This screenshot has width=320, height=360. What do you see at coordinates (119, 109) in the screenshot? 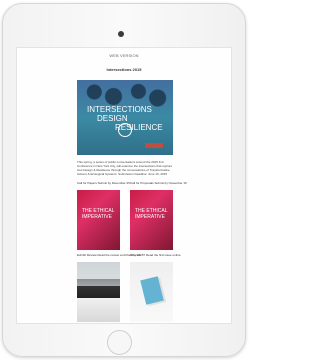
I see `hero-title-line1: INTERSECTIONS` at bounding box center [119, 109].